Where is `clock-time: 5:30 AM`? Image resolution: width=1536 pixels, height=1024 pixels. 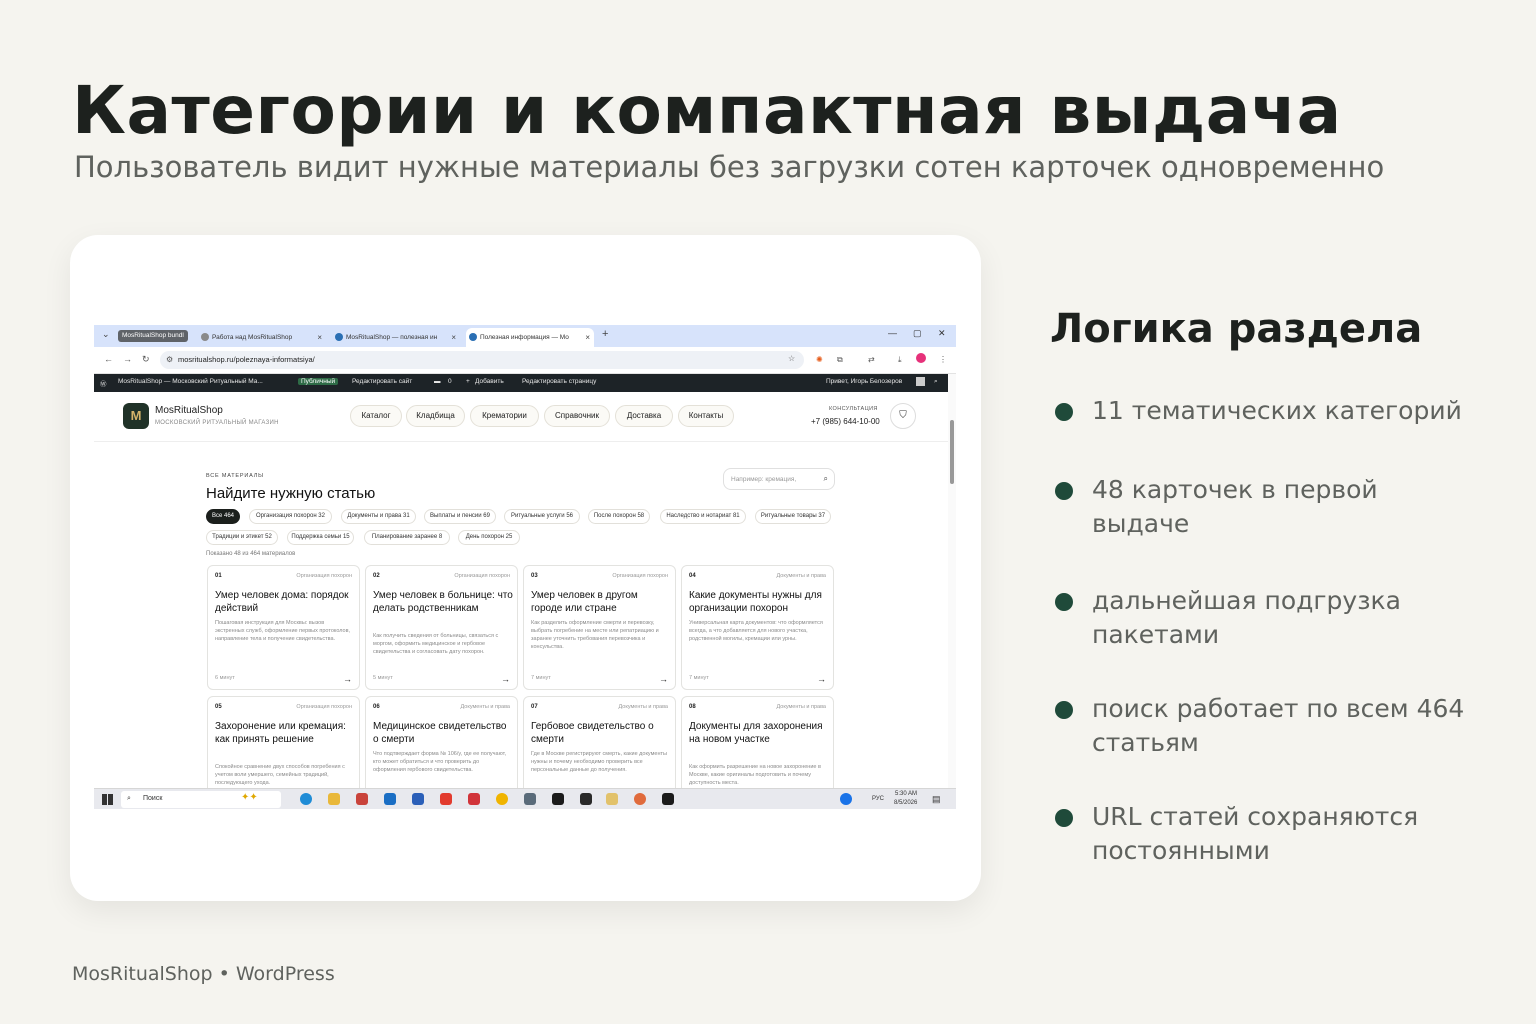
clock-time: 5:30 AM is located at coordinates (906, 794).